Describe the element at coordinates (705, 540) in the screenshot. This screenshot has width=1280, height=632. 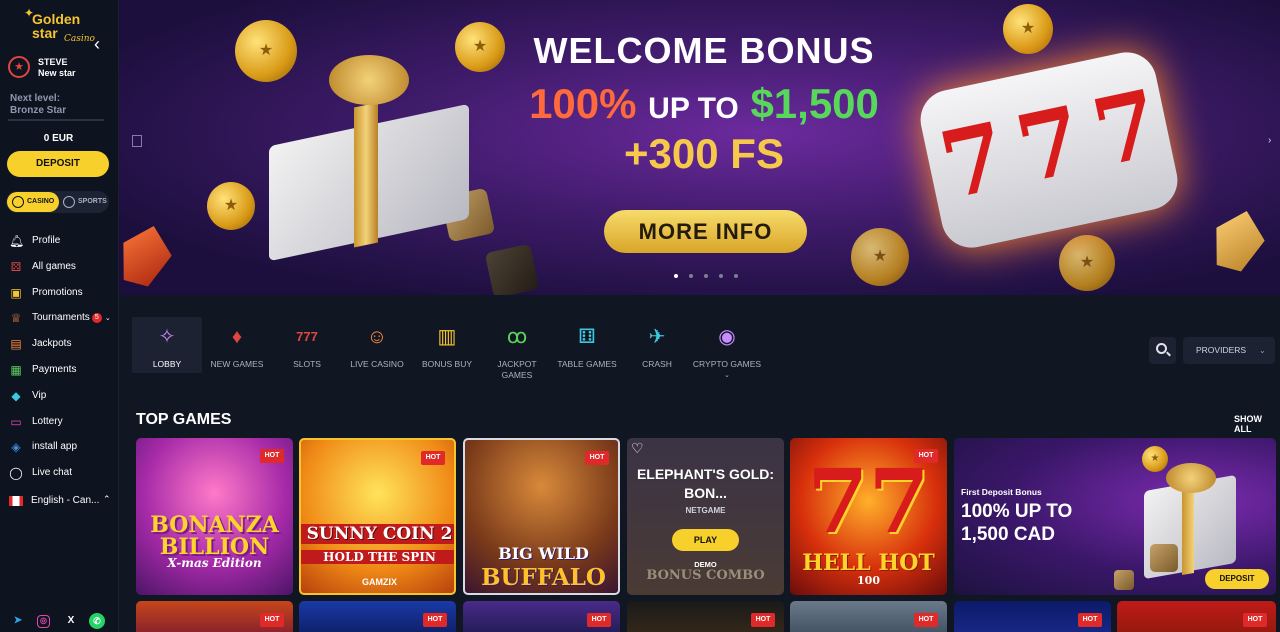
I see `play-button: PLAY` at that location.